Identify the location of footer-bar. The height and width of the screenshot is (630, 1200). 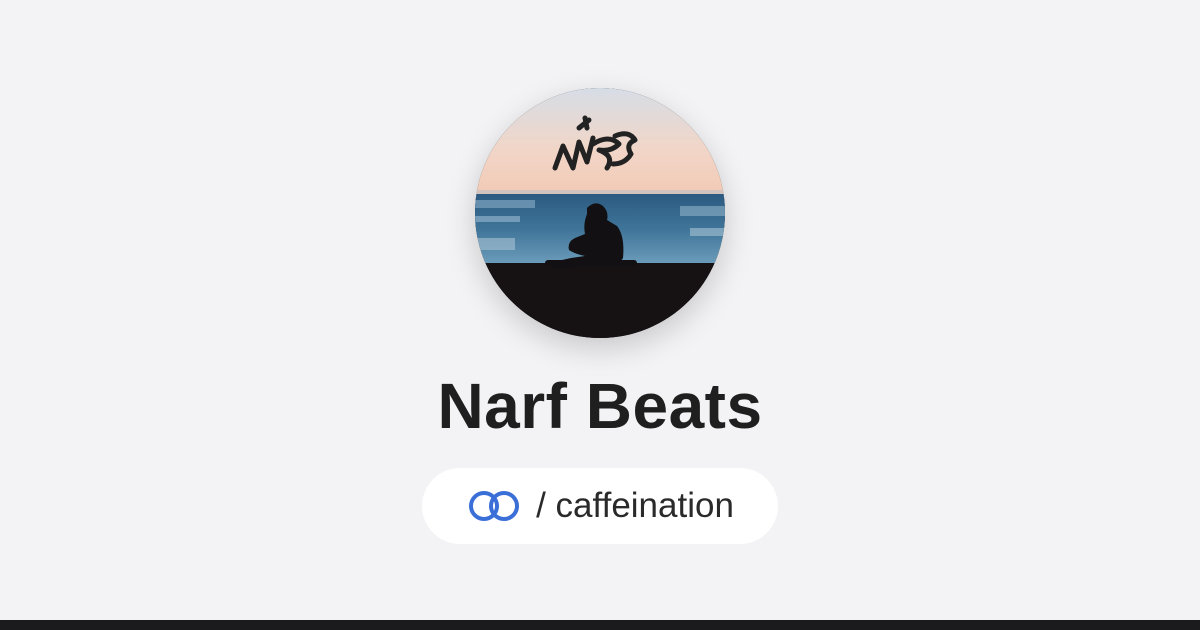
(600, 625).